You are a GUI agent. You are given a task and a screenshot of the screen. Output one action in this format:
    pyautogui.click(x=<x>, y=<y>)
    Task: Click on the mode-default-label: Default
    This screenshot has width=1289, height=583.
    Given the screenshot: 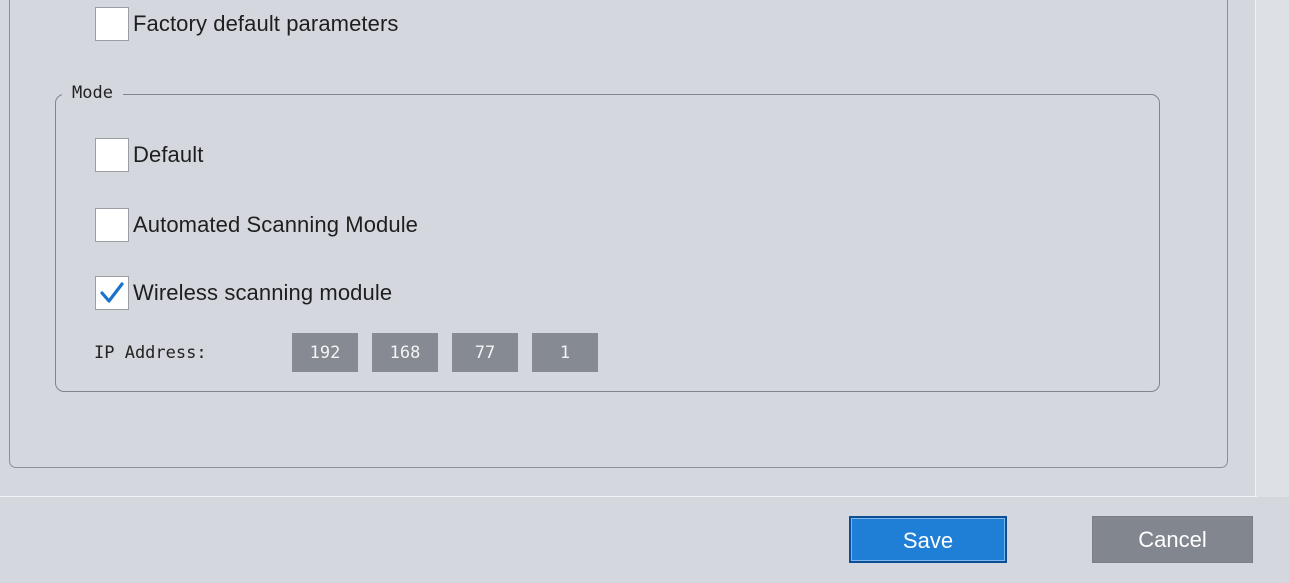 What is the action you would take?
    pyautogui.click(x=168, y=154)
    